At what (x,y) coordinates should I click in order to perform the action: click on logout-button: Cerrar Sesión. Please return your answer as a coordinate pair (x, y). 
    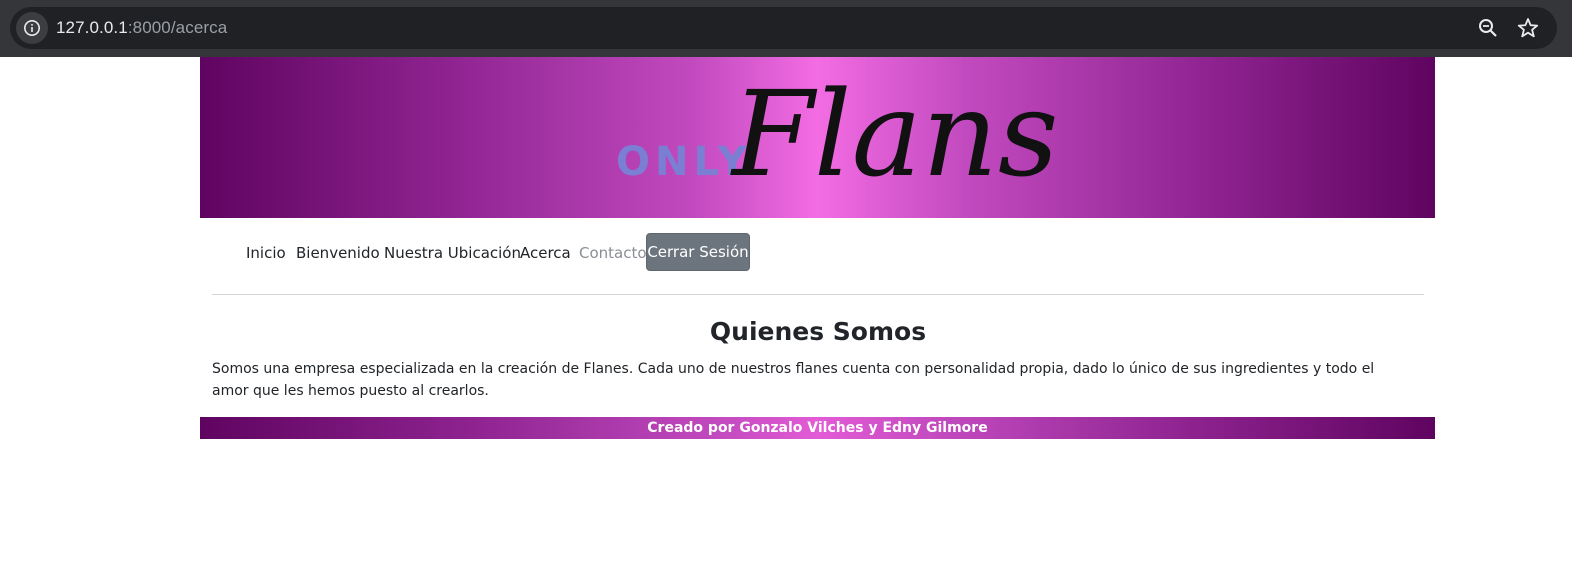
    Looking at the image, I should click on (698, 252).